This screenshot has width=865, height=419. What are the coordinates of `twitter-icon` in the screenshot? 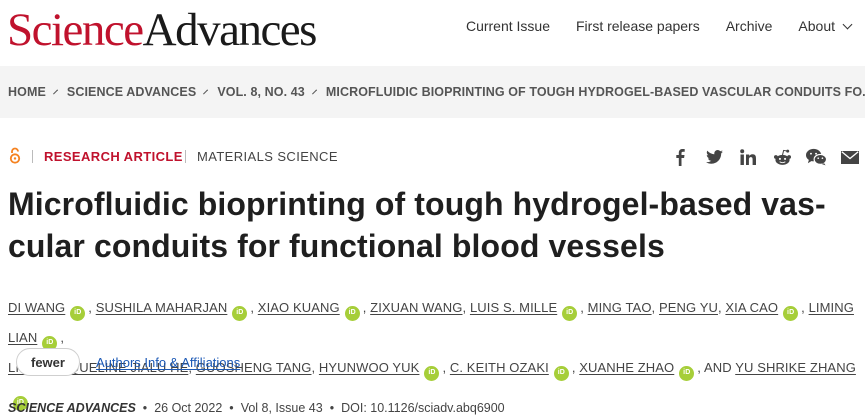 It's located at (714, 157).